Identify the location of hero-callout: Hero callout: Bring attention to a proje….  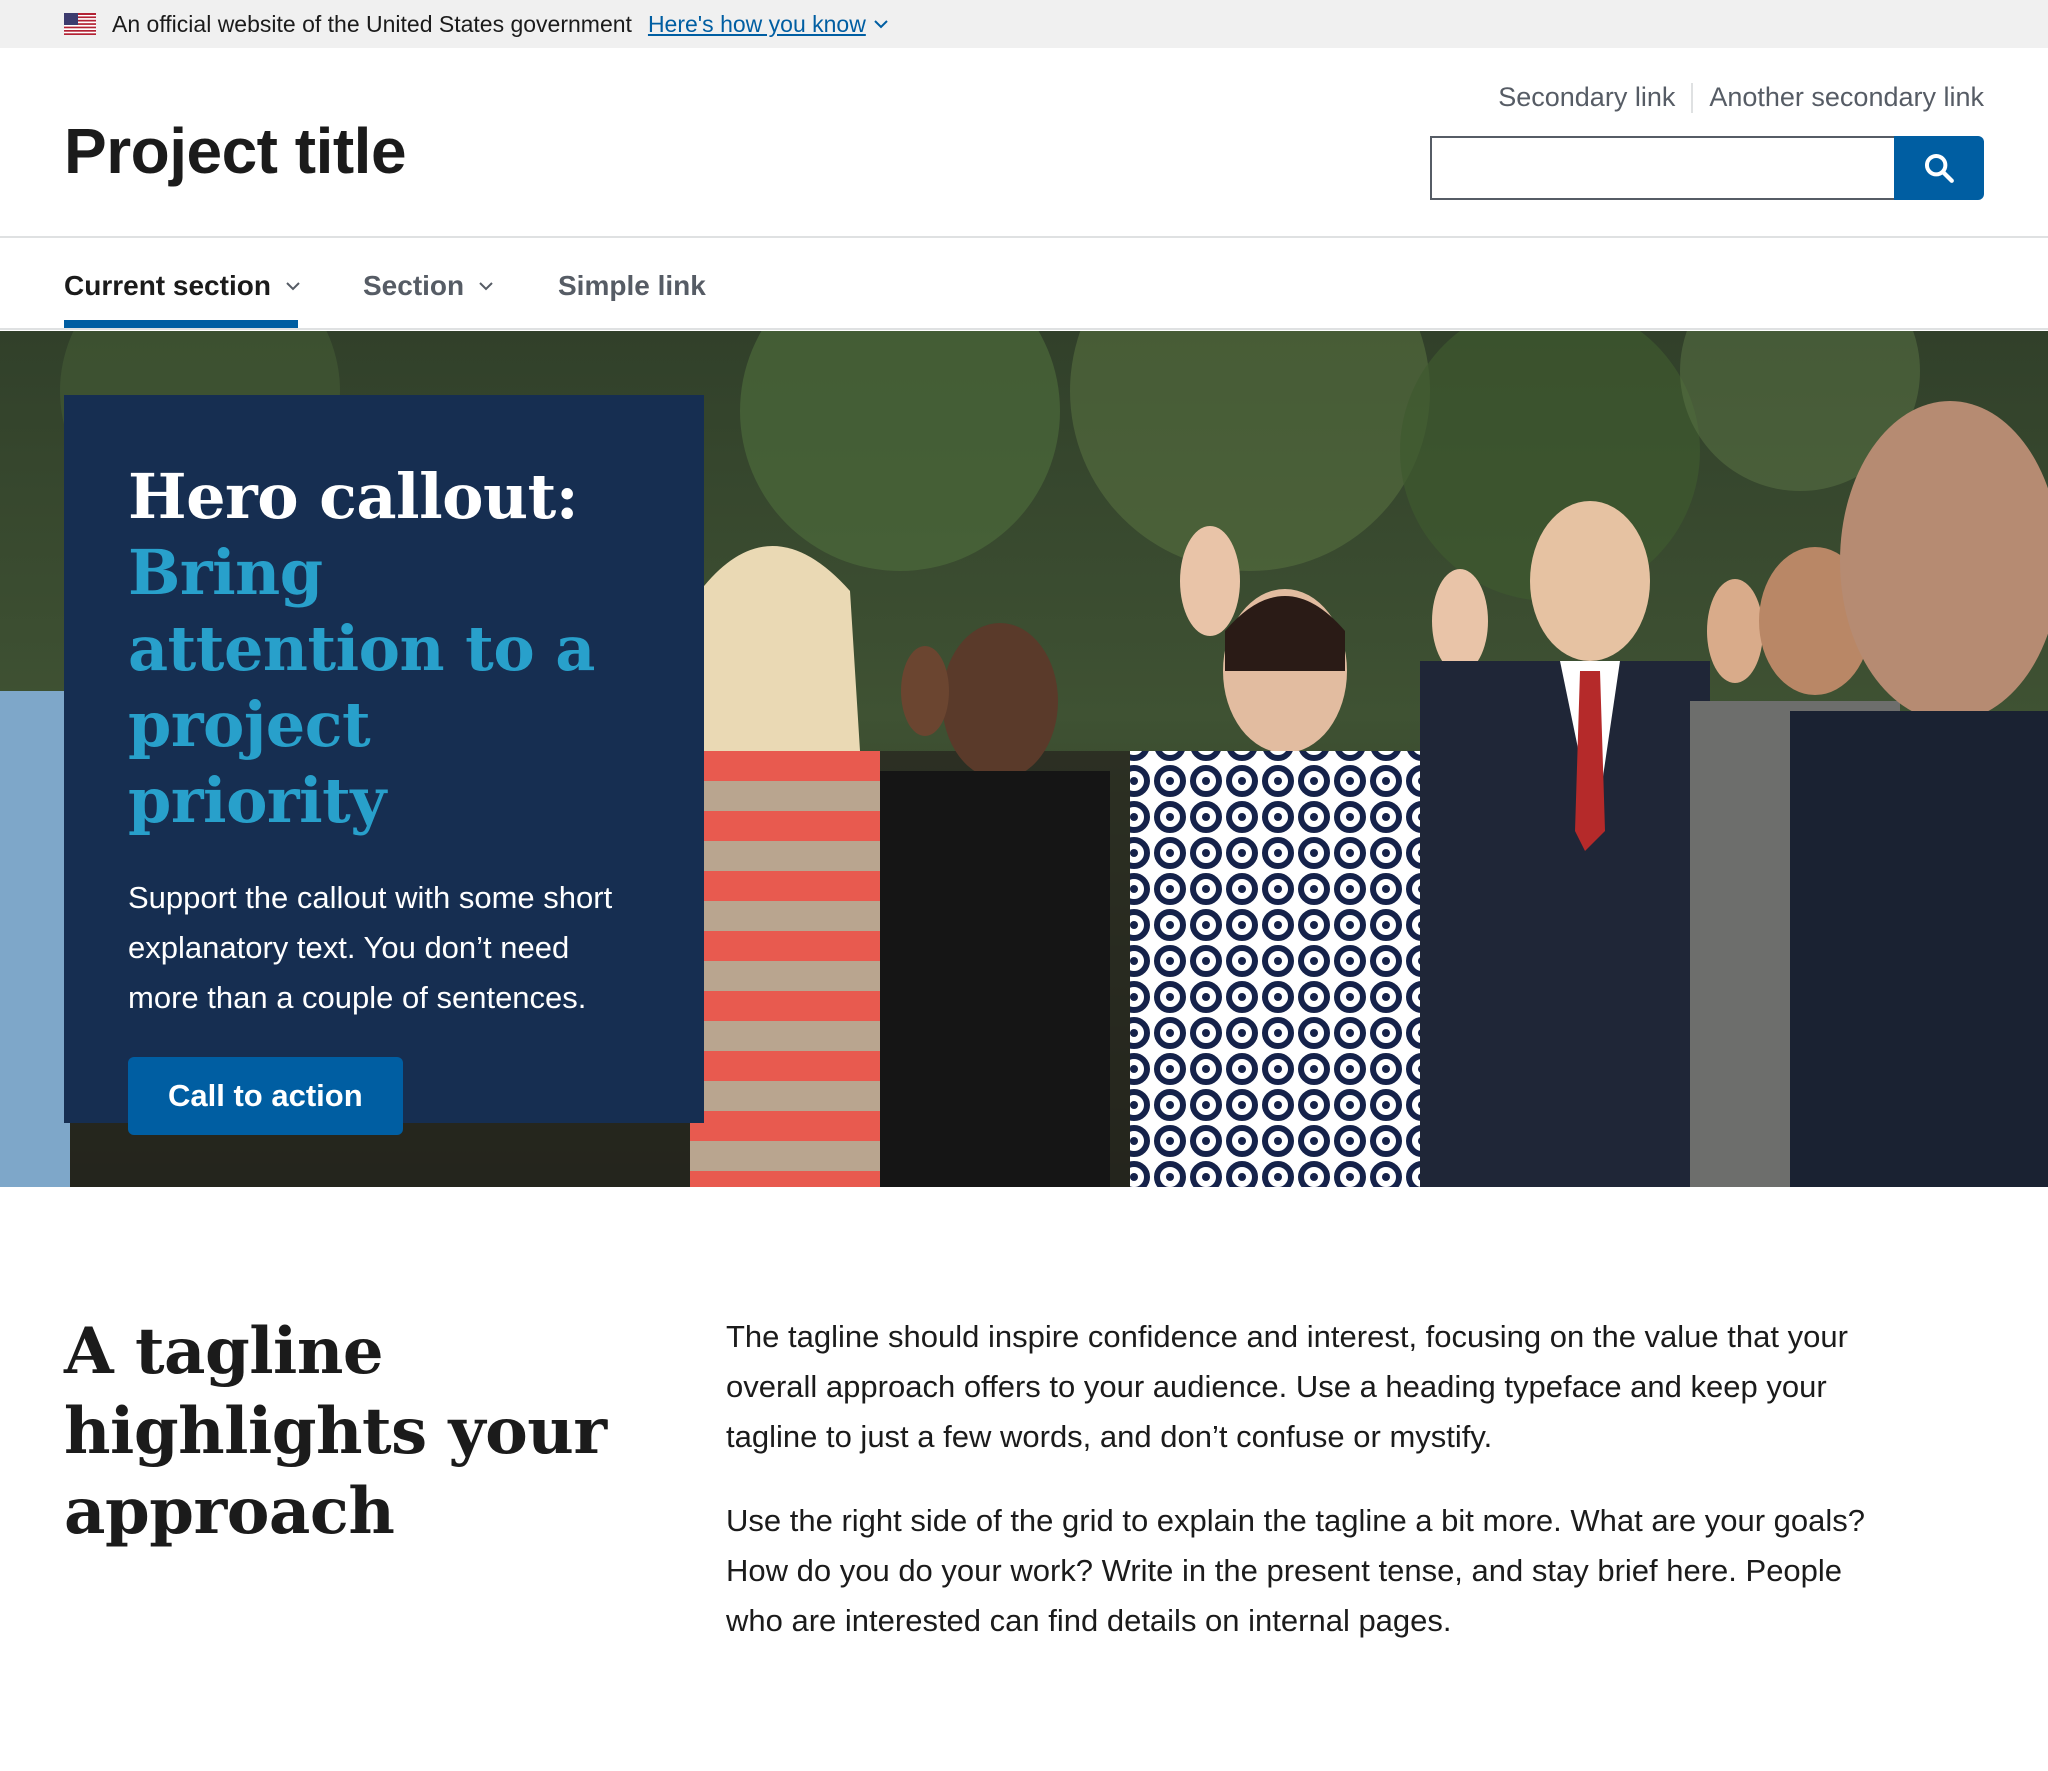
(384, 765).